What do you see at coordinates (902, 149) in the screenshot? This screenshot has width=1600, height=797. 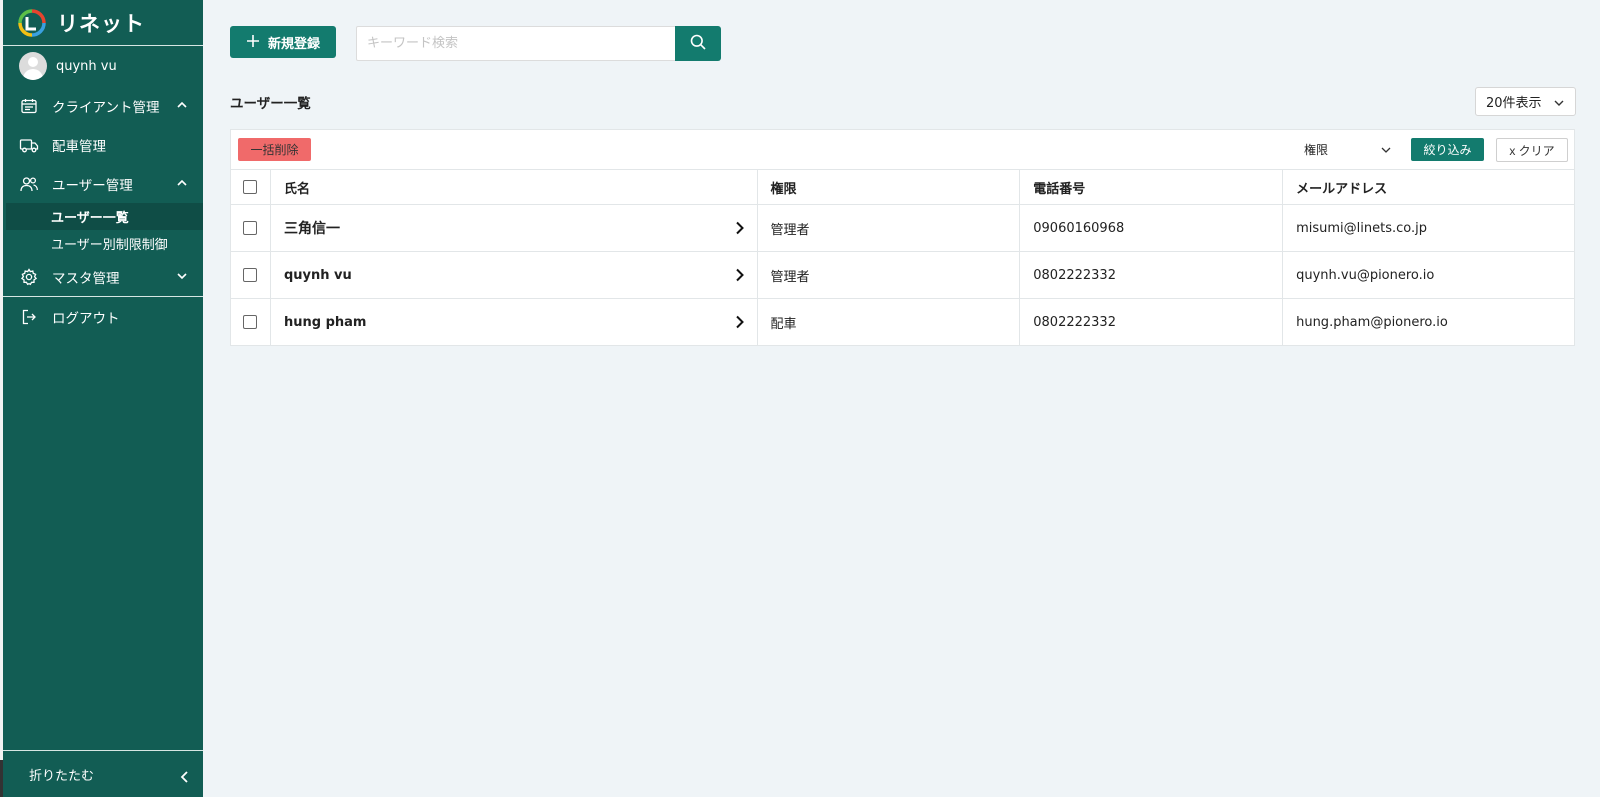 I see `table-toolbar: 一括削除 権限 絞り込み x クリア` at bounding box center [902, 149].